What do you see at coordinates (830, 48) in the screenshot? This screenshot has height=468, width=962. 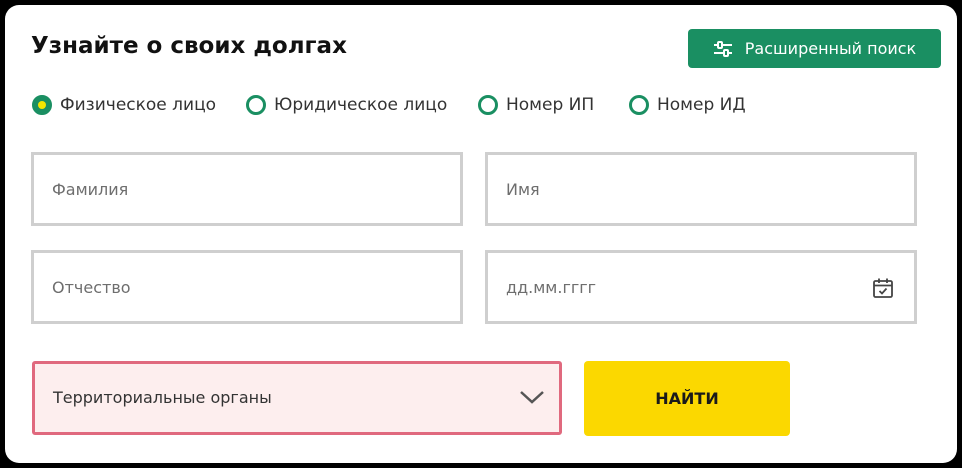 I see `advanced-search-label: Расширенный поиск` at bounding box center [830, 48].